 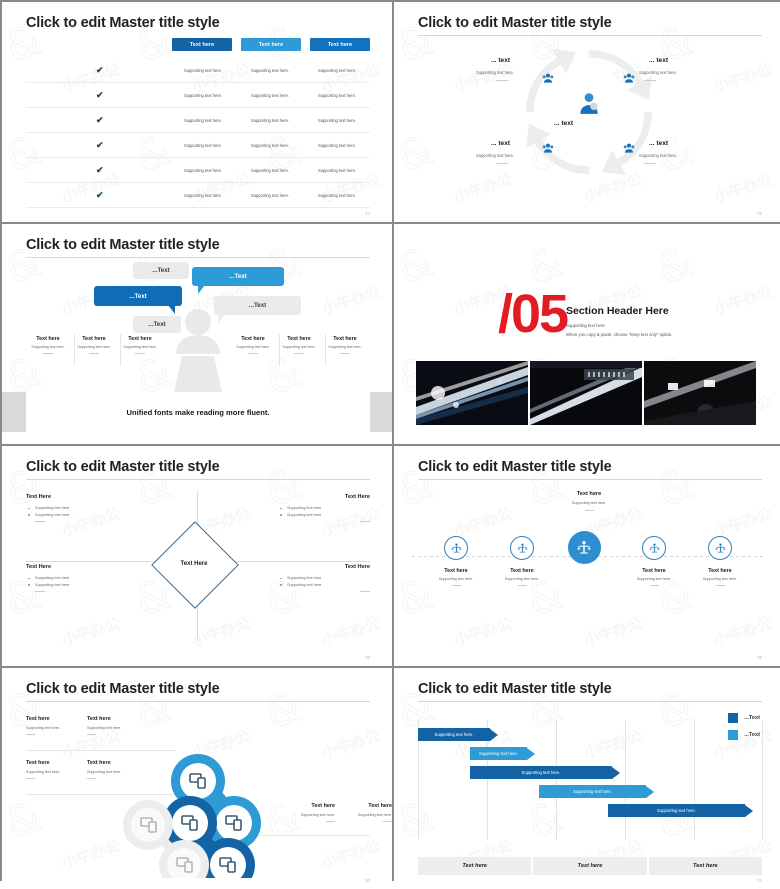 I want to click on column-header-button-1: Text here, so click(x=202, y=44).